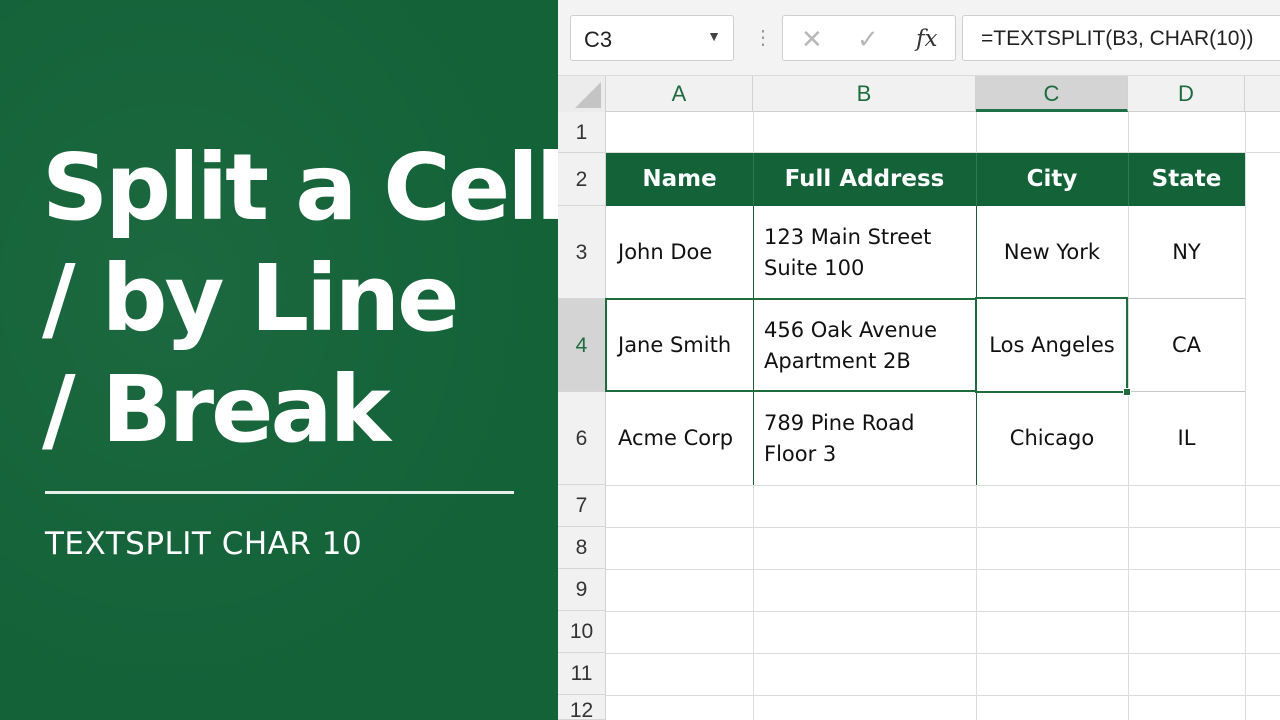  I want to click on name-box: C3 ▼, so click(652, 38).